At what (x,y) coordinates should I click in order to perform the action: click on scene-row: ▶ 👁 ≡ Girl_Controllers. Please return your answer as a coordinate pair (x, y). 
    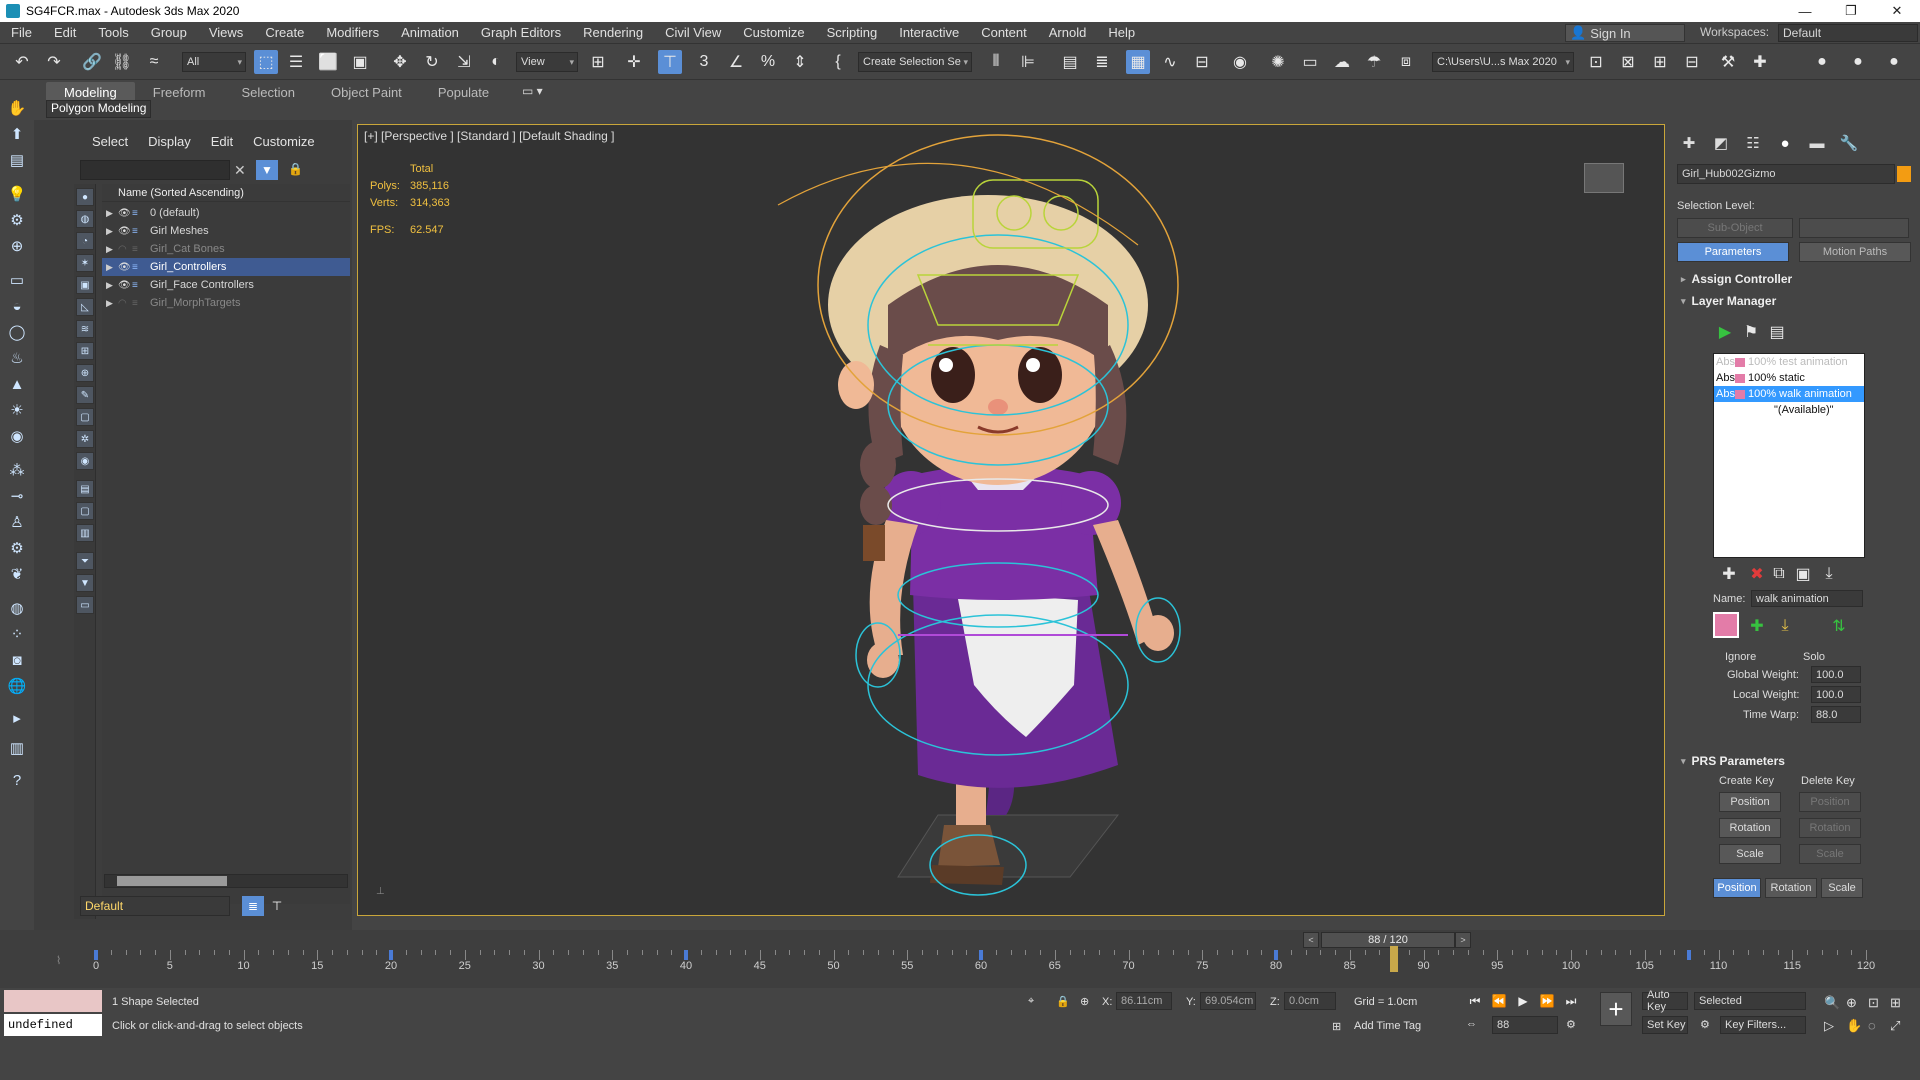
    Looking at the image, I should click on (226, 267).